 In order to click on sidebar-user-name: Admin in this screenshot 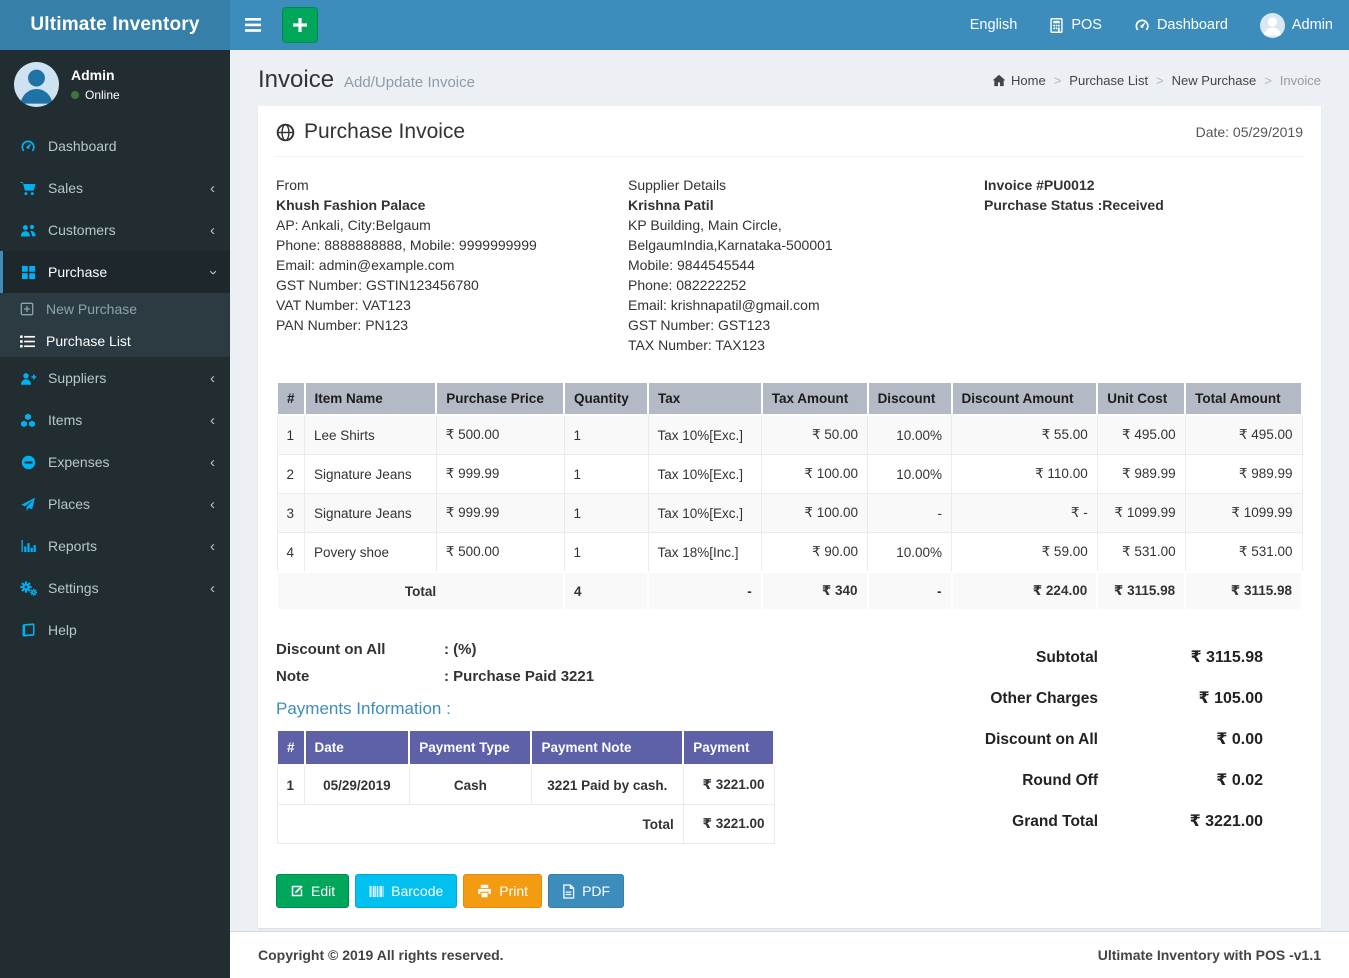, I will do `click(93, 75)`.